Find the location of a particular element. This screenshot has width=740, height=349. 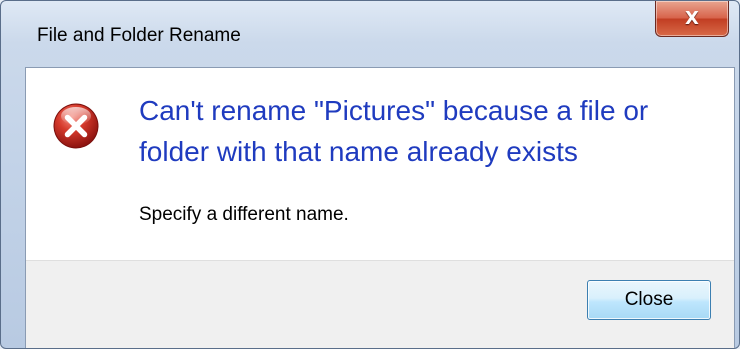

error-icon is located at coordinates (76, 126).